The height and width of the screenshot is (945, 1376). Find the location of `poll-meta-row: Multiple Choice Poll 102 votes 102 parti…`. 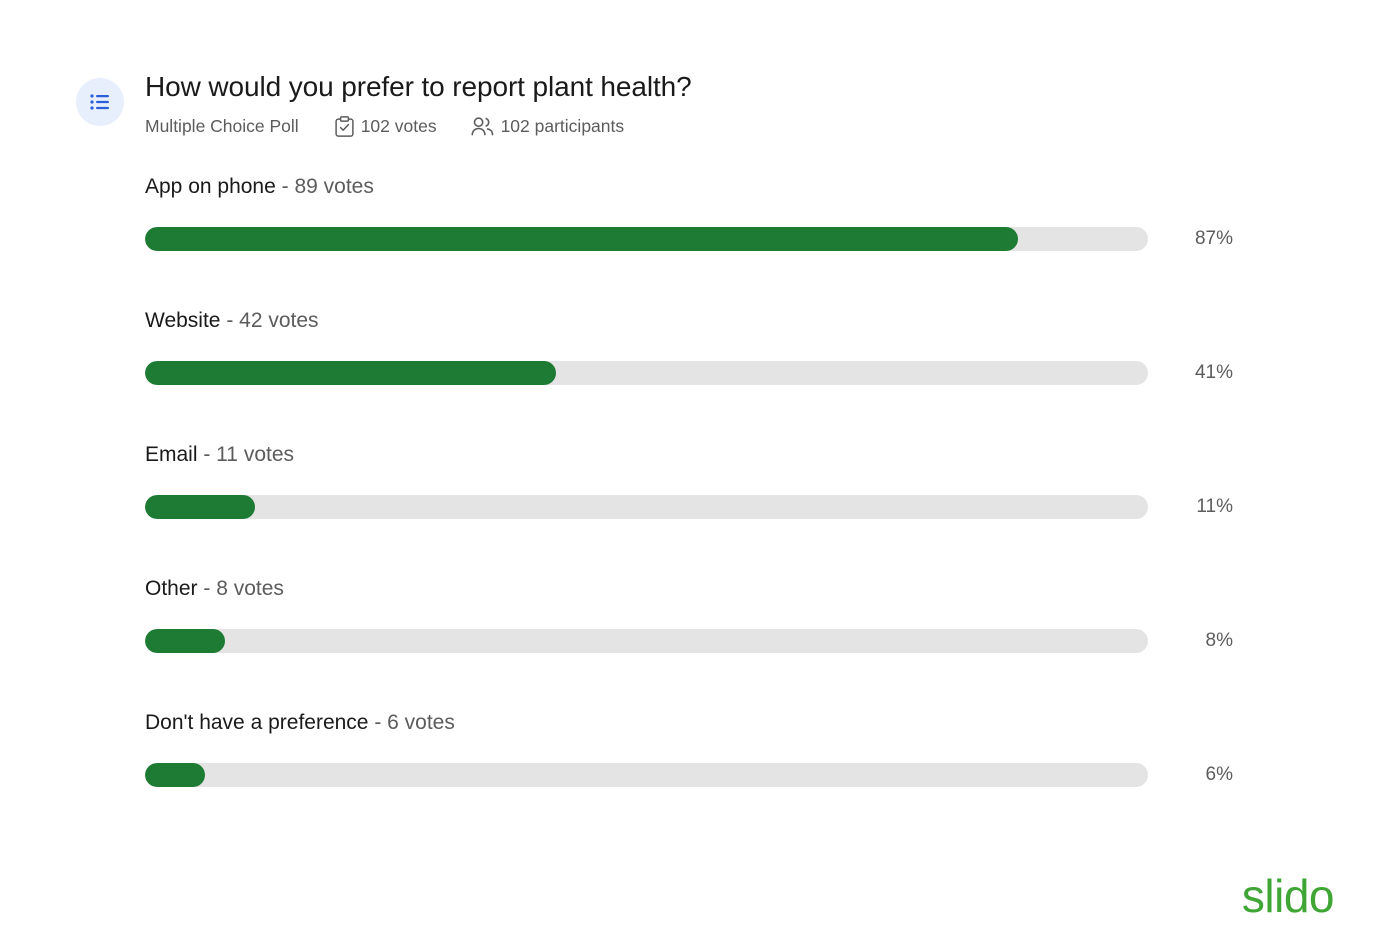

poll-meta-row: Multiple Choice Poll 102 votes 102 parti… is located at coordinates (710, 126).